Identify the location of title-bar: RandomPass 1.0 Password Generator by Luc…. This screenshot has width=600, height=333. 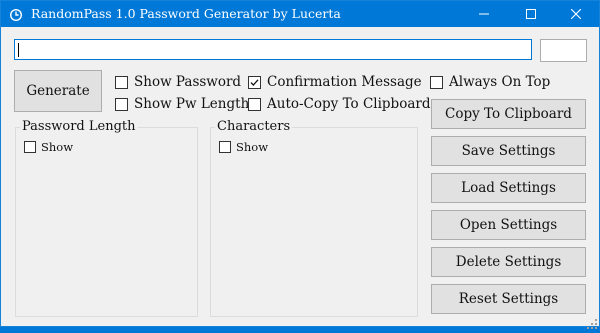
(300, 14).